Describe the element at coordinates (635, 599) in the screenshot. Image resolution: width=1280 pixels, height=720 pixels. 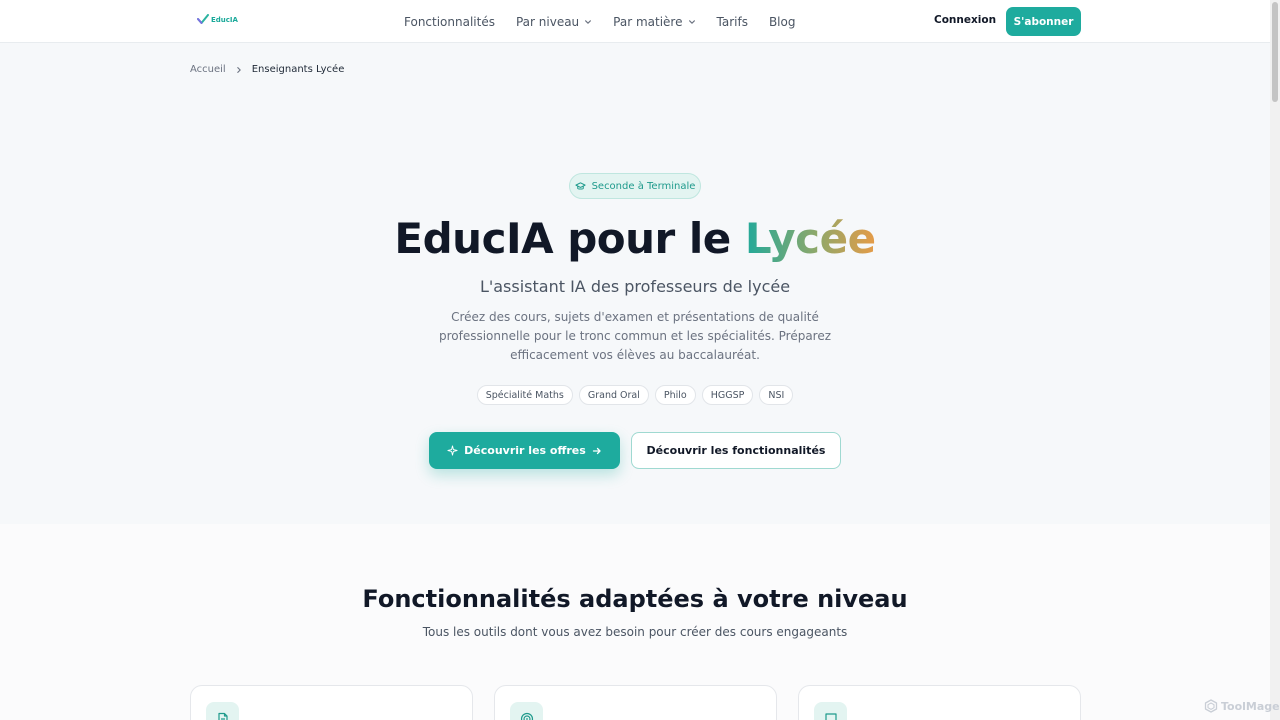
I see `features-title: Fonctionnalités adaptées à votre niveau` at that location.